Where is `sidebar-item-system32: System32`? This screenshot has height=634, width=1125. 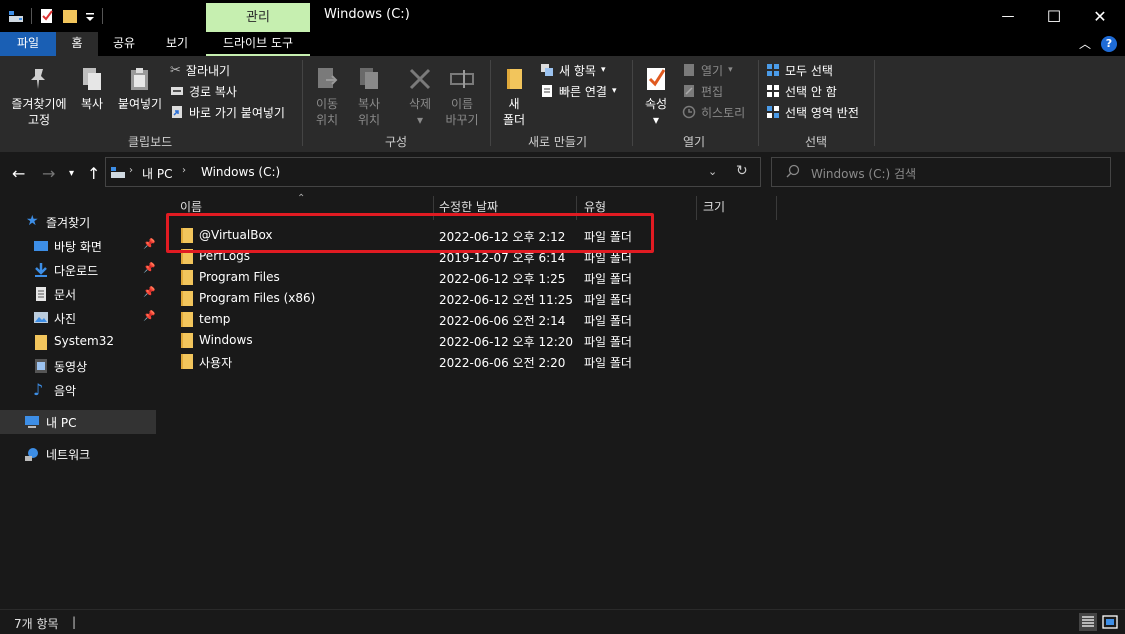 sidebar-item-system32: System32 is located at coordinates (78, 342).